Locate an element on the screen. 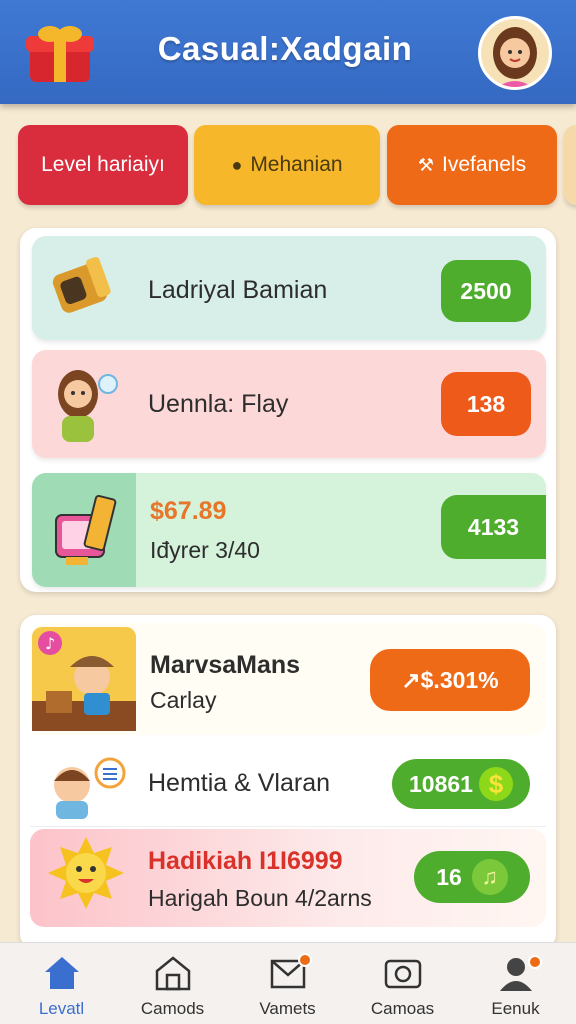 The height and width of the screenshot is (1024, 576). user-avatar-icon is located at coordinates (515, 53).